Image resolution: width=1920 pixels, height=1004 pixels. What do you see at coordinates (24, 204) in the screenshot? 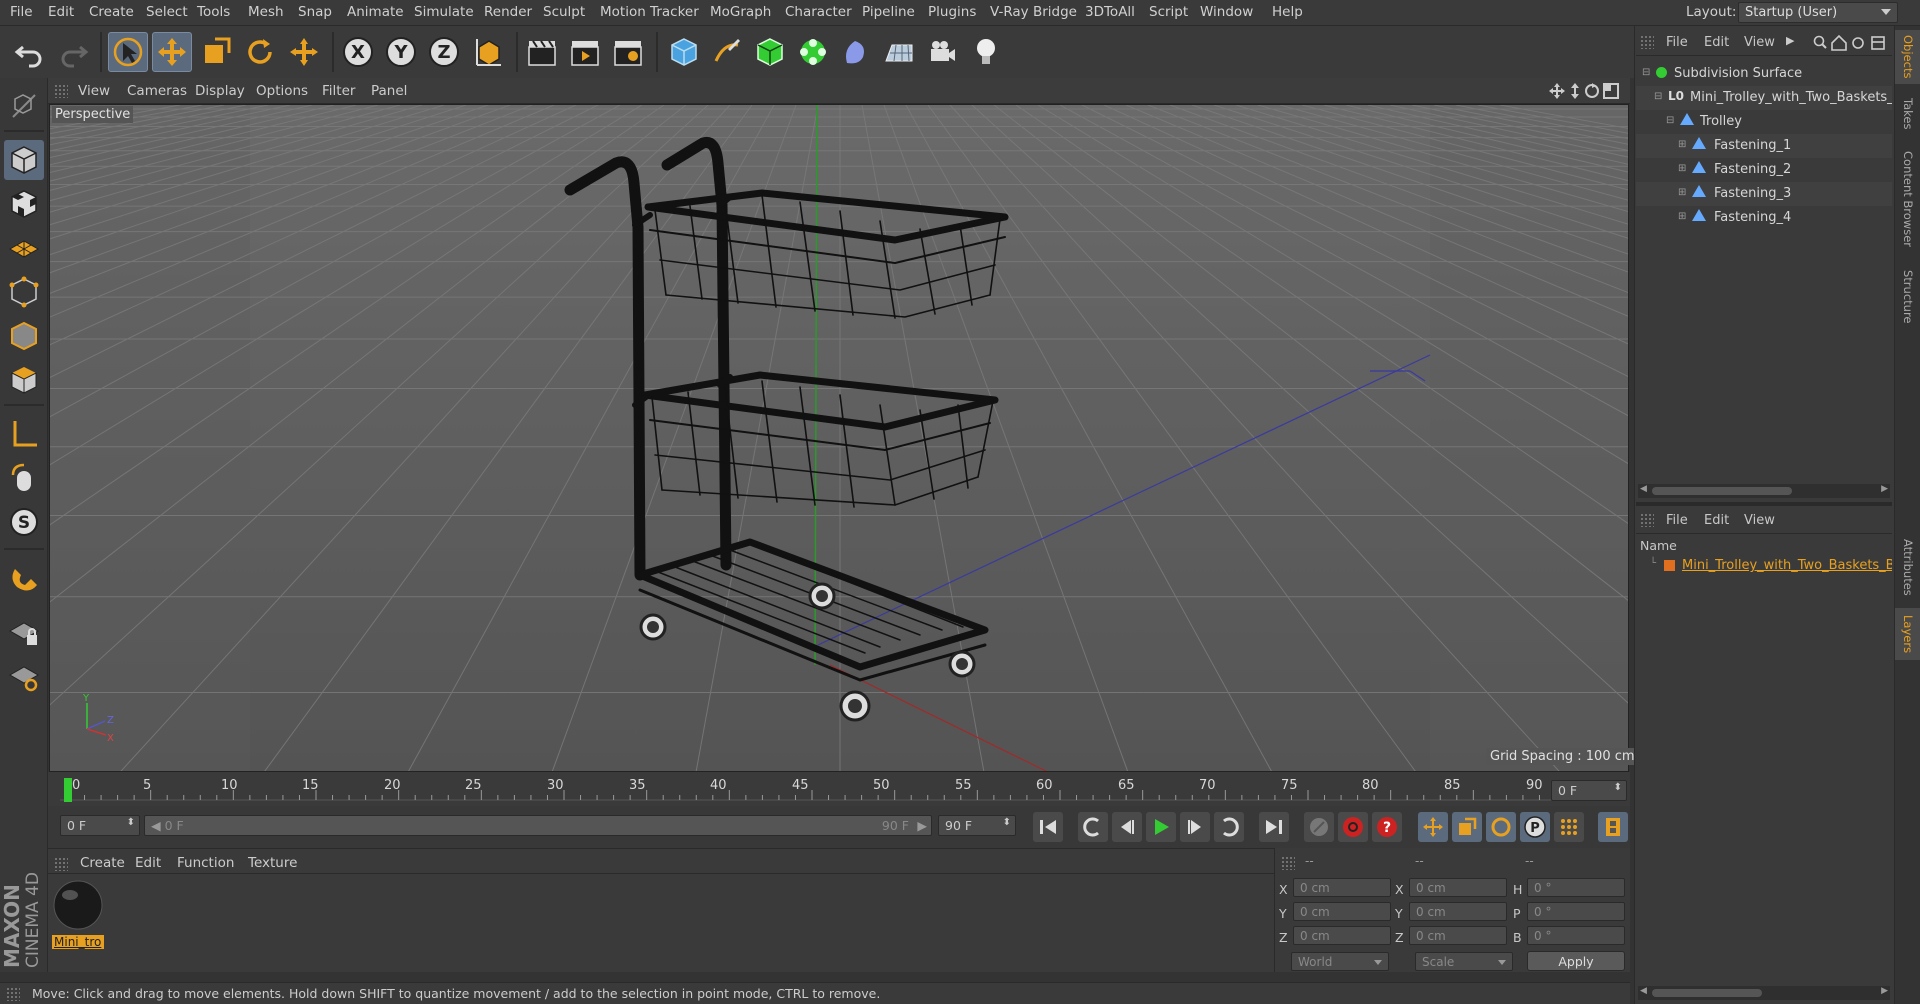
I see `texture-mode-button` at bounding box center [24, 204].